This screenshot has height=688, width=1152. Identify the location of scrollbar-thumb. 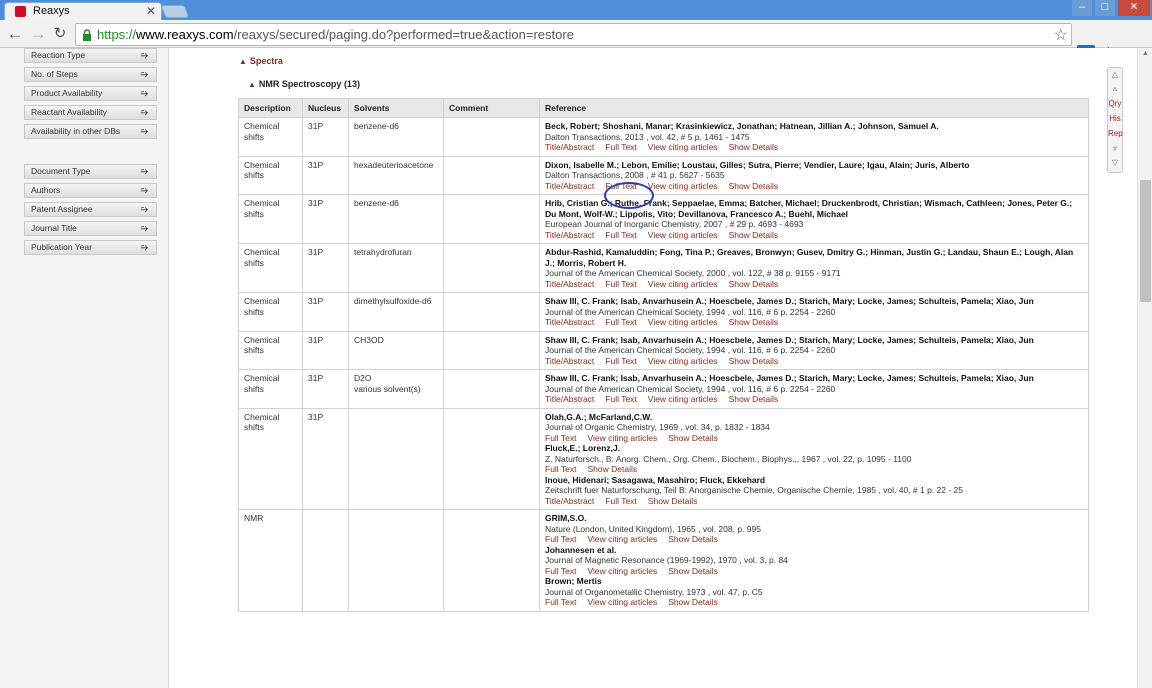
(1145, 241).